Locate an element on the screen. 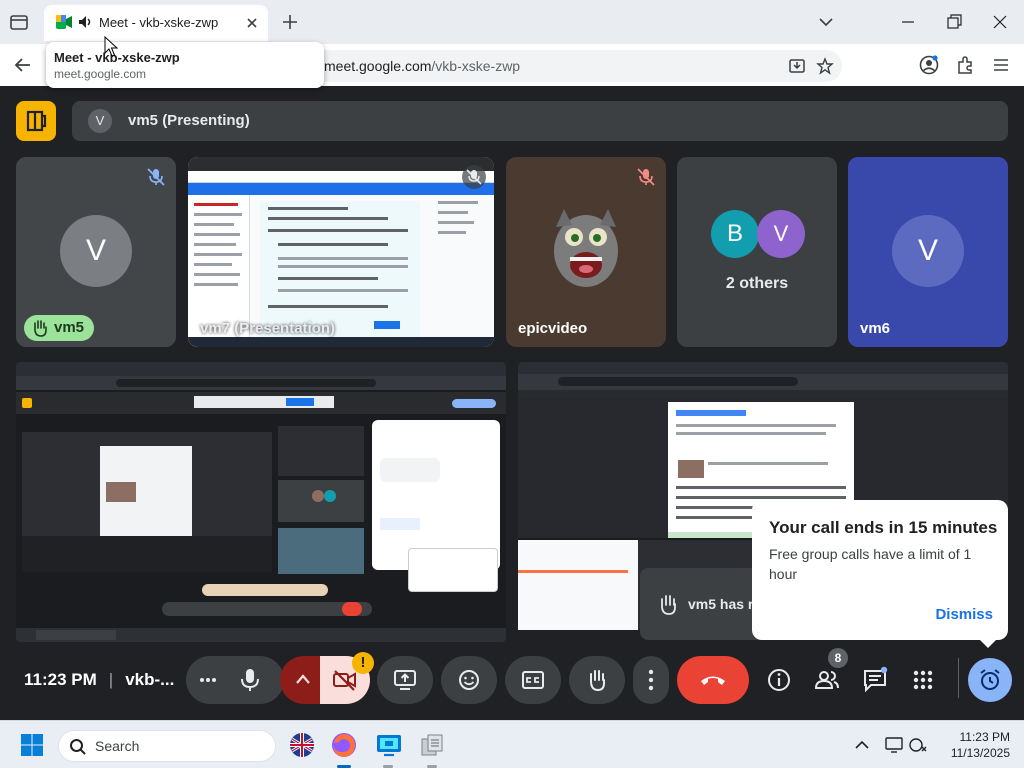 The width and height of the screenshot is (1024, 768). search-label: Search is located at coordinates (117, 746).